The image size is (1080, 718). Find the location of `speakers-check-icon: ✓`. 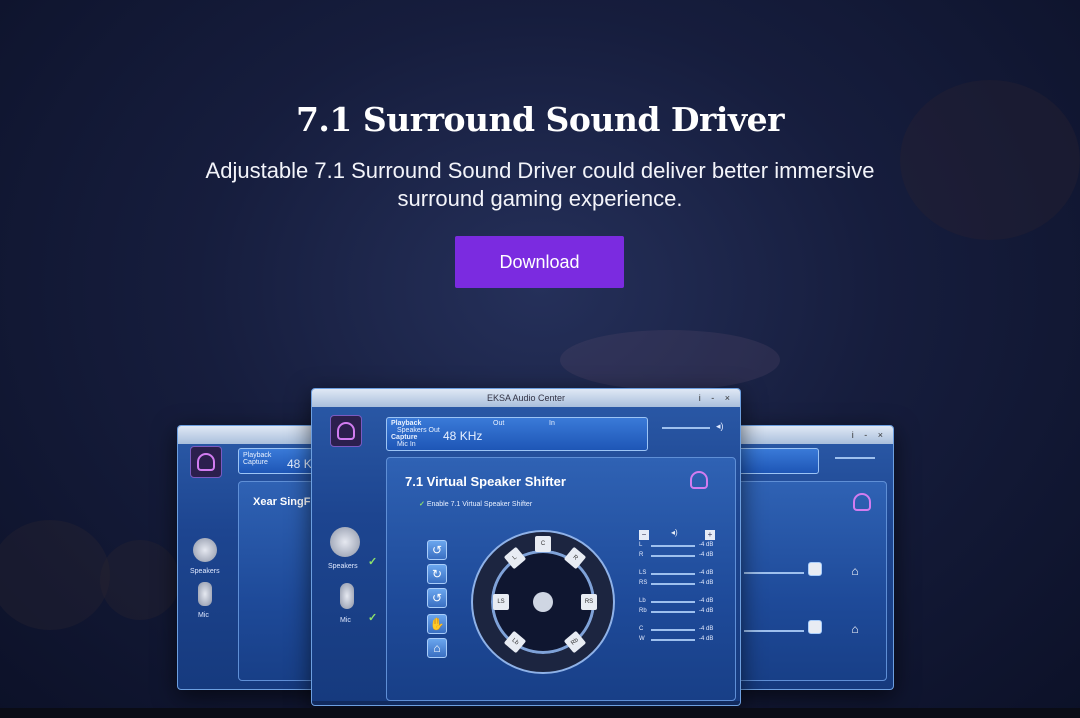

speakers-check-icon: ✓ is located at coordinates (373, 562).